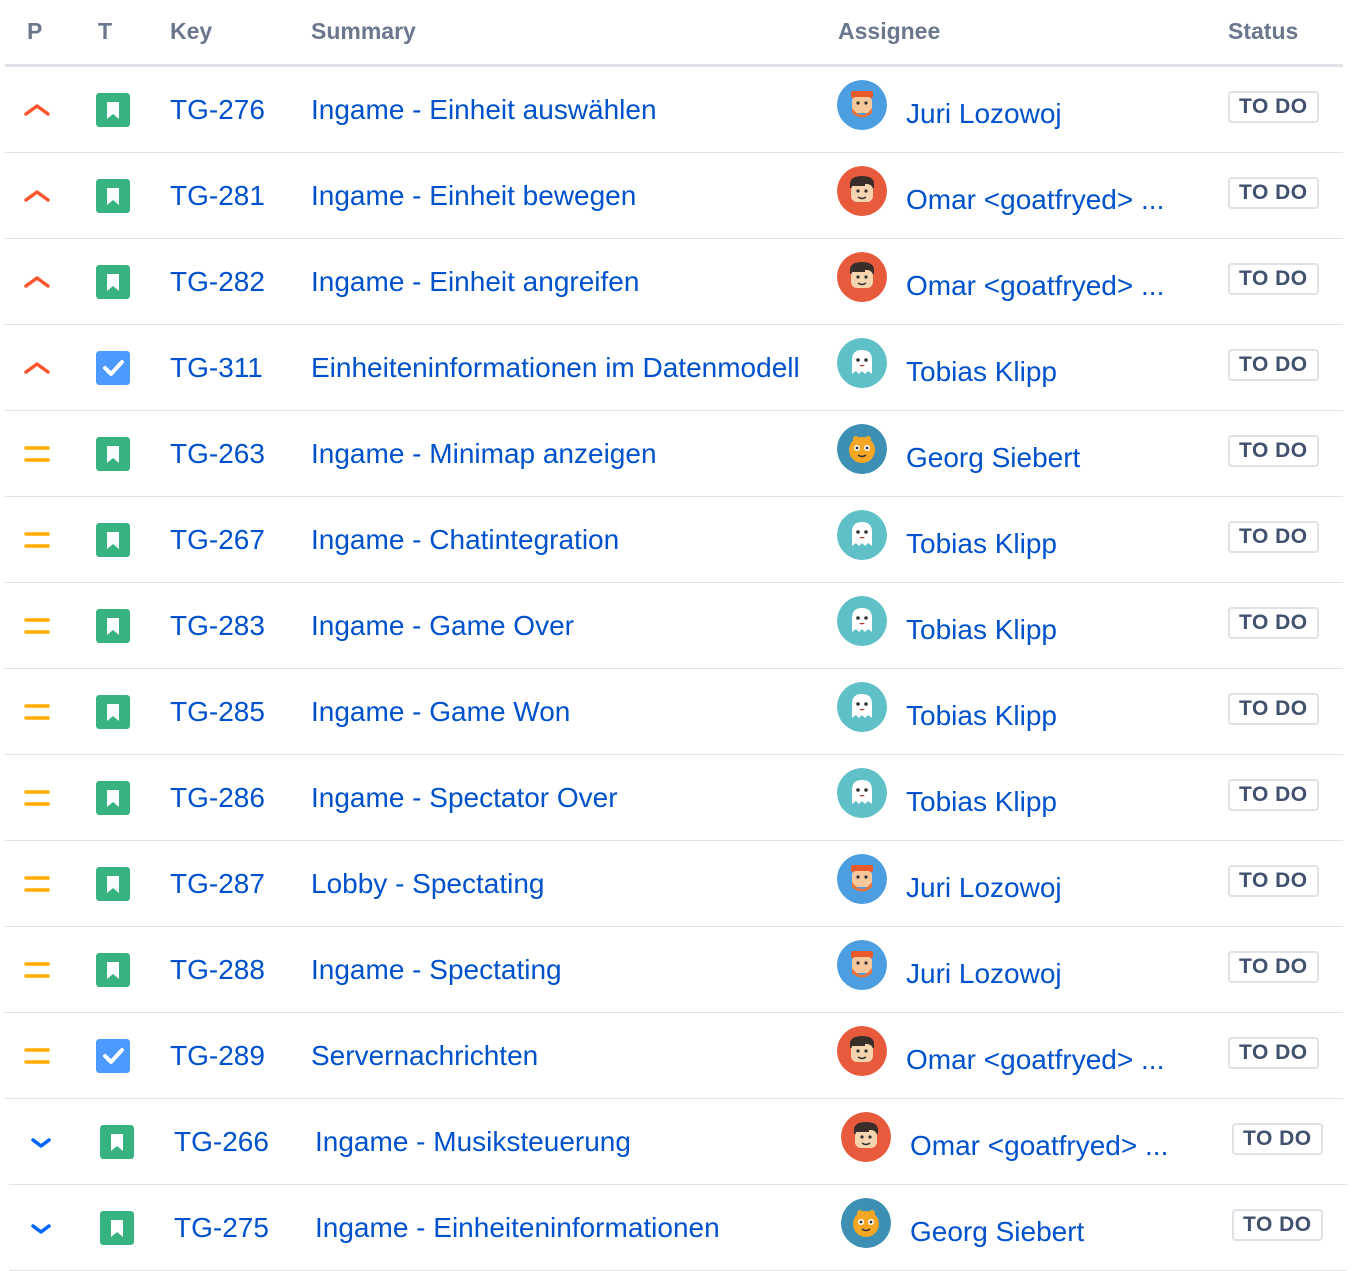 The width and height of the screenshot is (1359, 1271). I want to click on table-header: P T Key Summary Assignee Status, so click(674, 33).